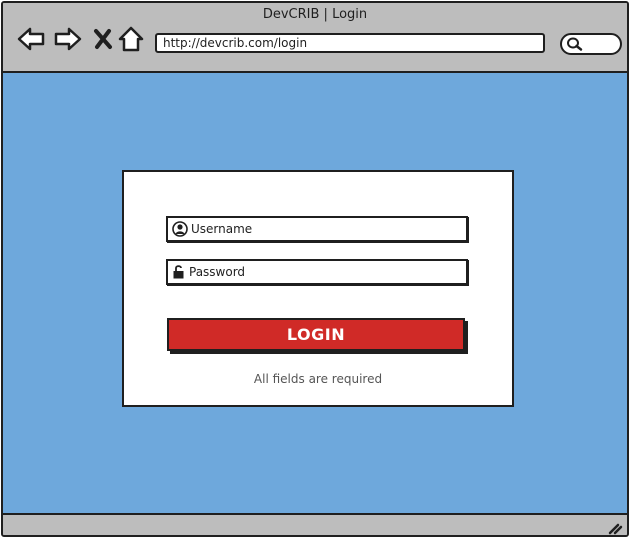 The image size is (632, 540). What do you see at coordinates (180, 229) in the screenshot?
I see `user-icon` at bounding box center [180, 229].